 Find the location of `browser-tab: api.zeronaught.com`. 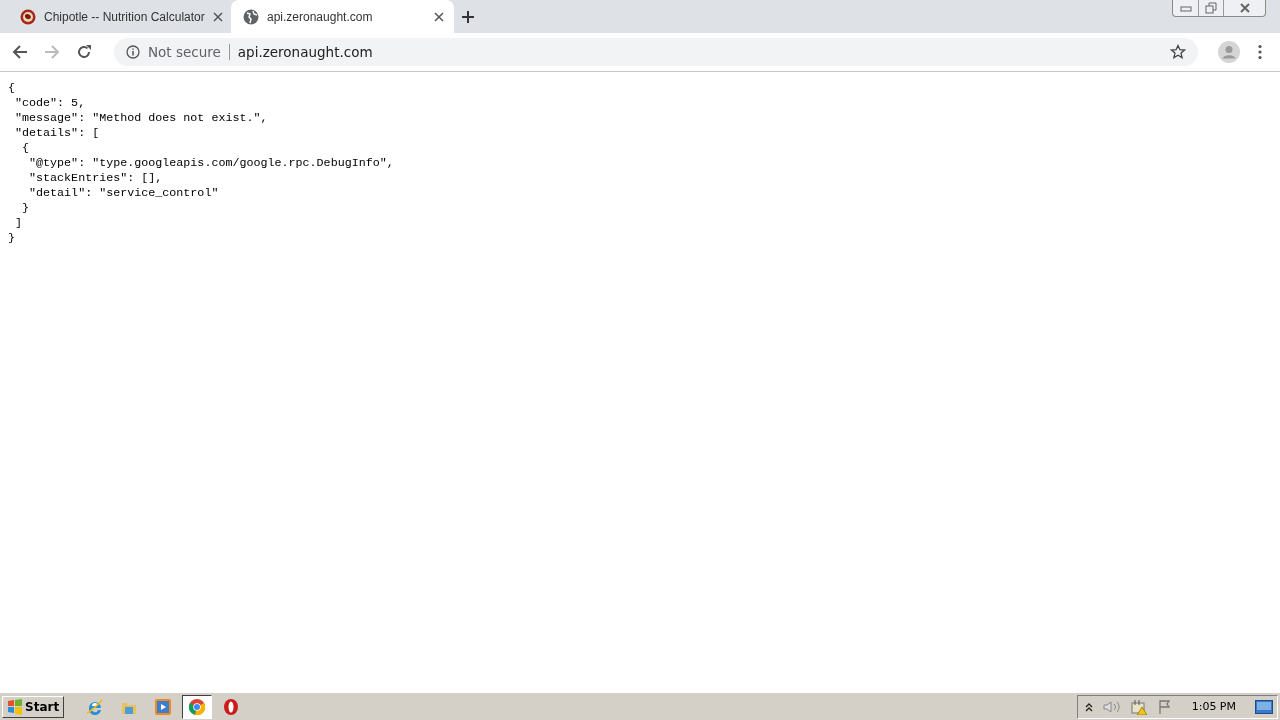

browser-tab: api.zeronaught.com is located at coordinates (342, 16).